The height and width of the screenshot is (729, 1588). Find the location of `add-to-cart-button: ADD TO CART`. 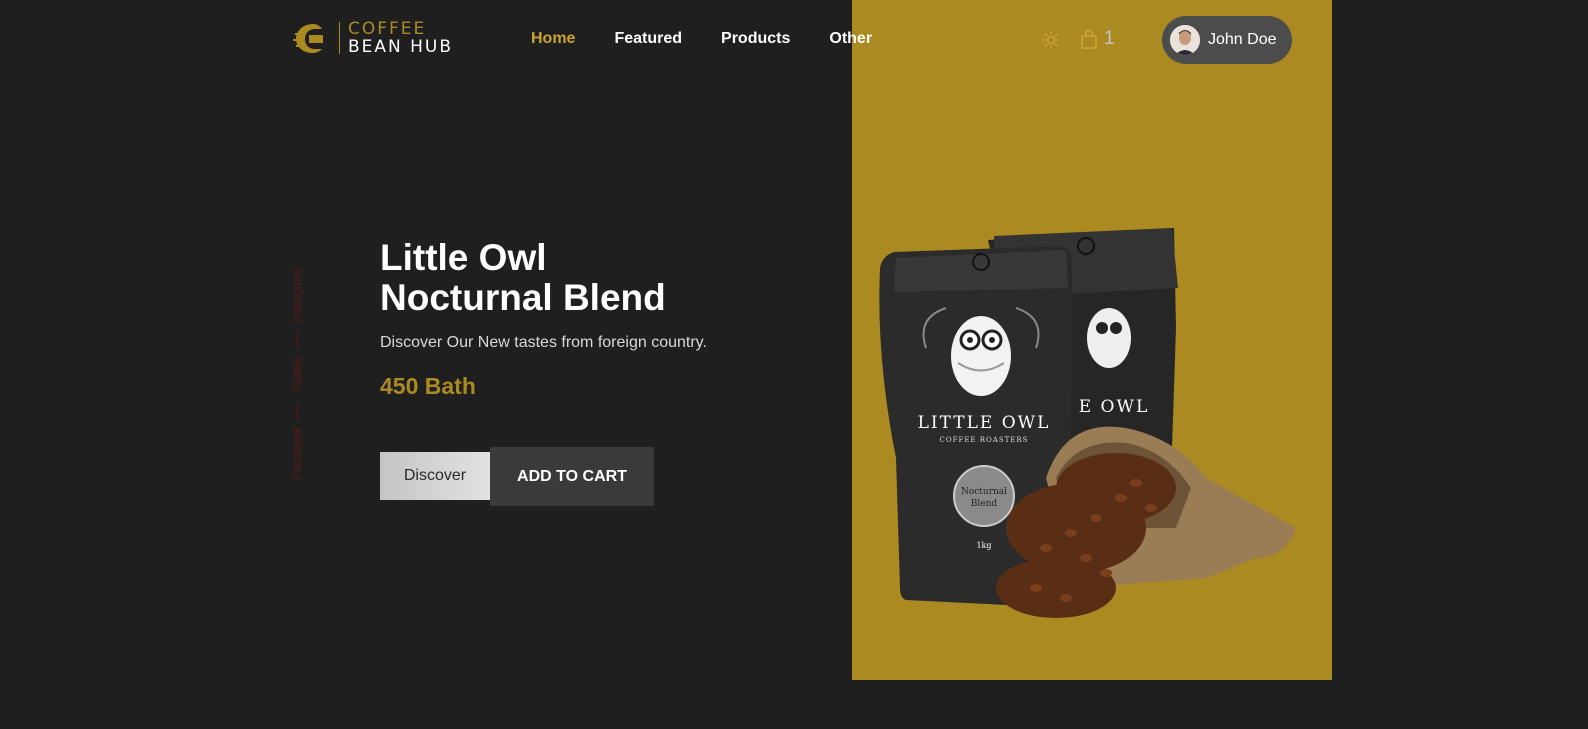

add-to-cart-button: ADD TO CART is located at coordinates (572, 476).